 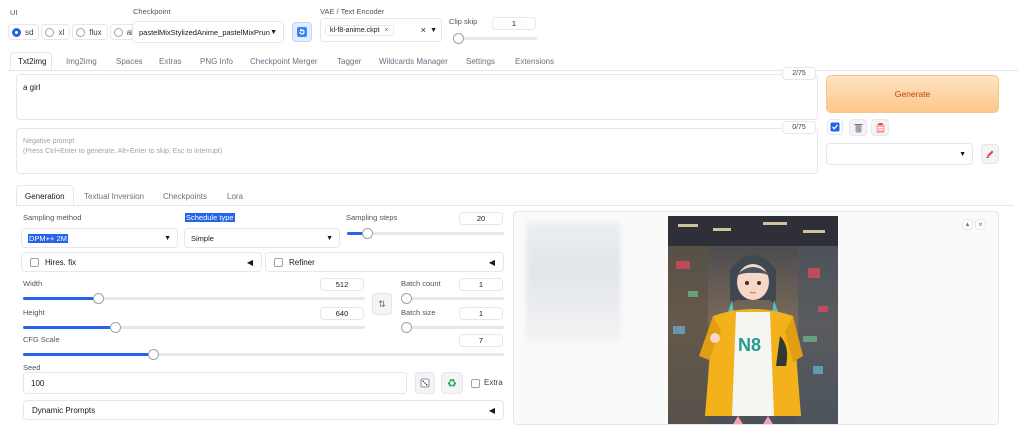 What do you see at coordinates (480, 61) in the screenshot?
I see `tab-settings: Settings` at bounding box center [480, 61].